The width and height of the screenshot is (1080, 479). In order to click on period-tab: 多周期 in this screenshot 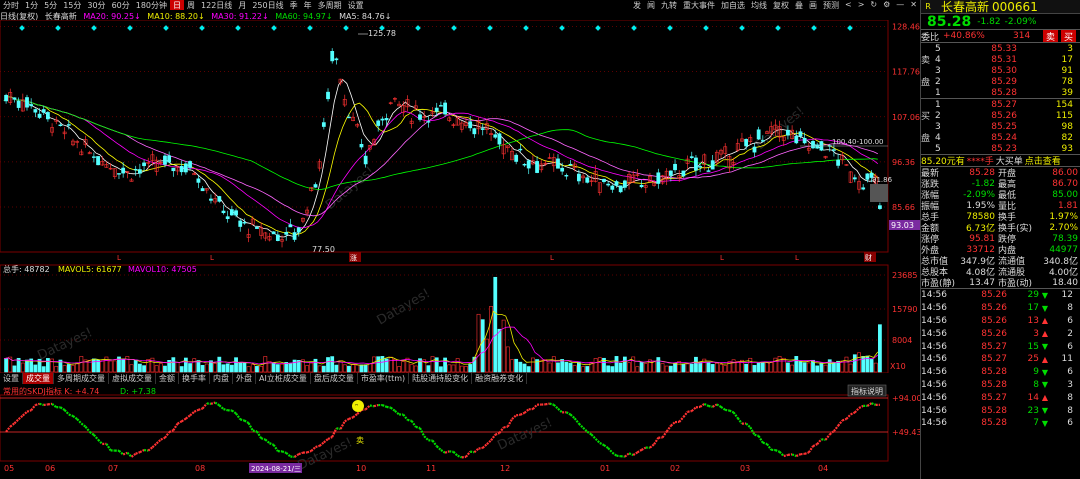, I will do `click(330, 5)`.